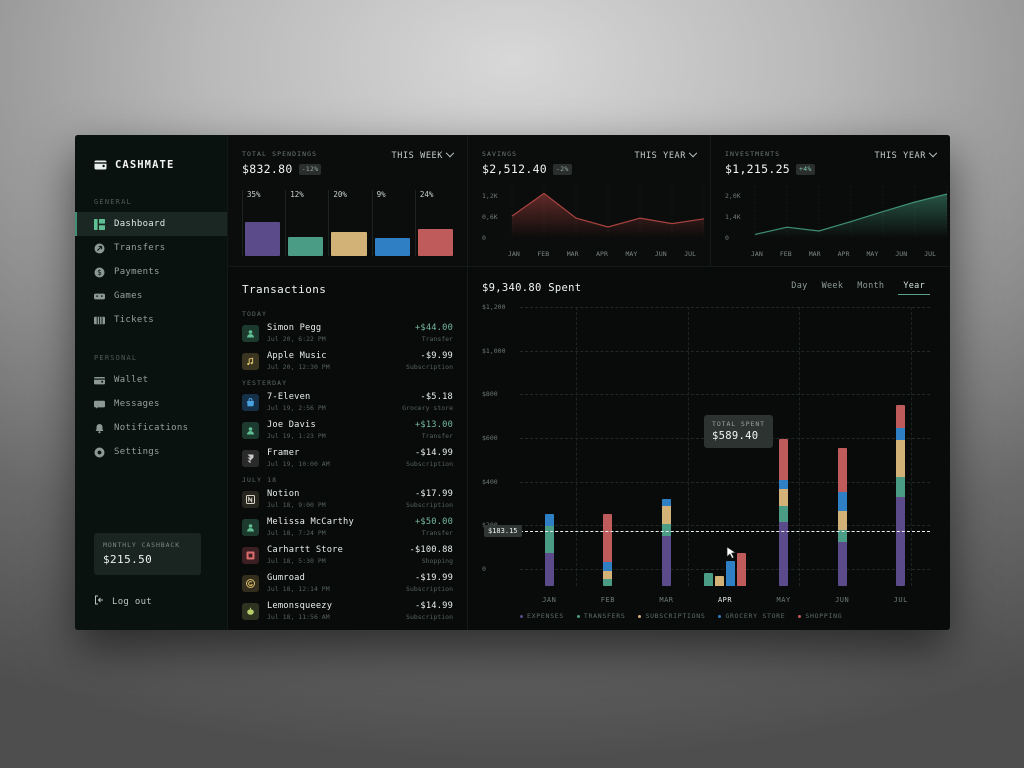  Describe the element at coordinates (433, 606) in the screenshot. I see `transaction-amount: -$14.99` at that location.